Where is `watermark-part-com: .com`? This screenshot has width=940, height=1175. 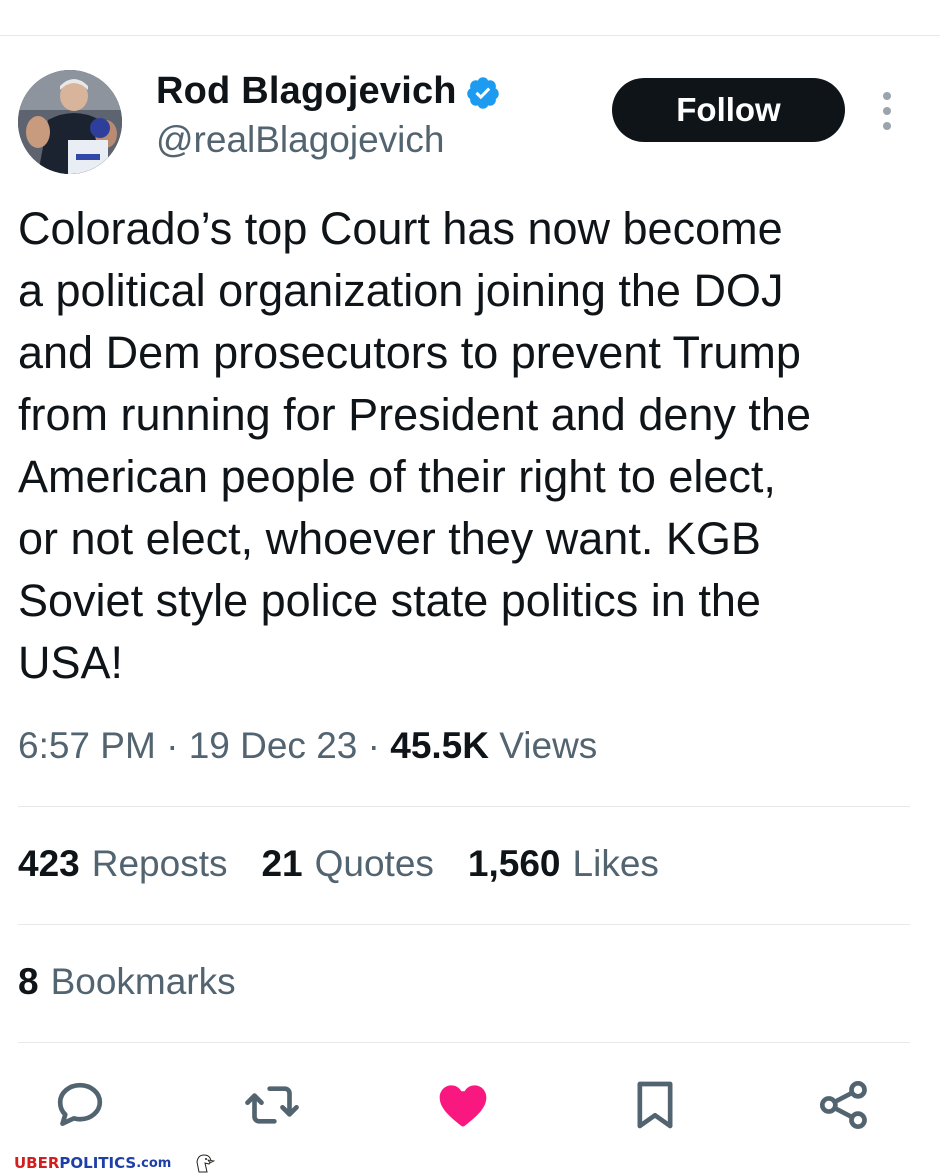 watermark-part-com: .com is located at coordinates (154, 1163).